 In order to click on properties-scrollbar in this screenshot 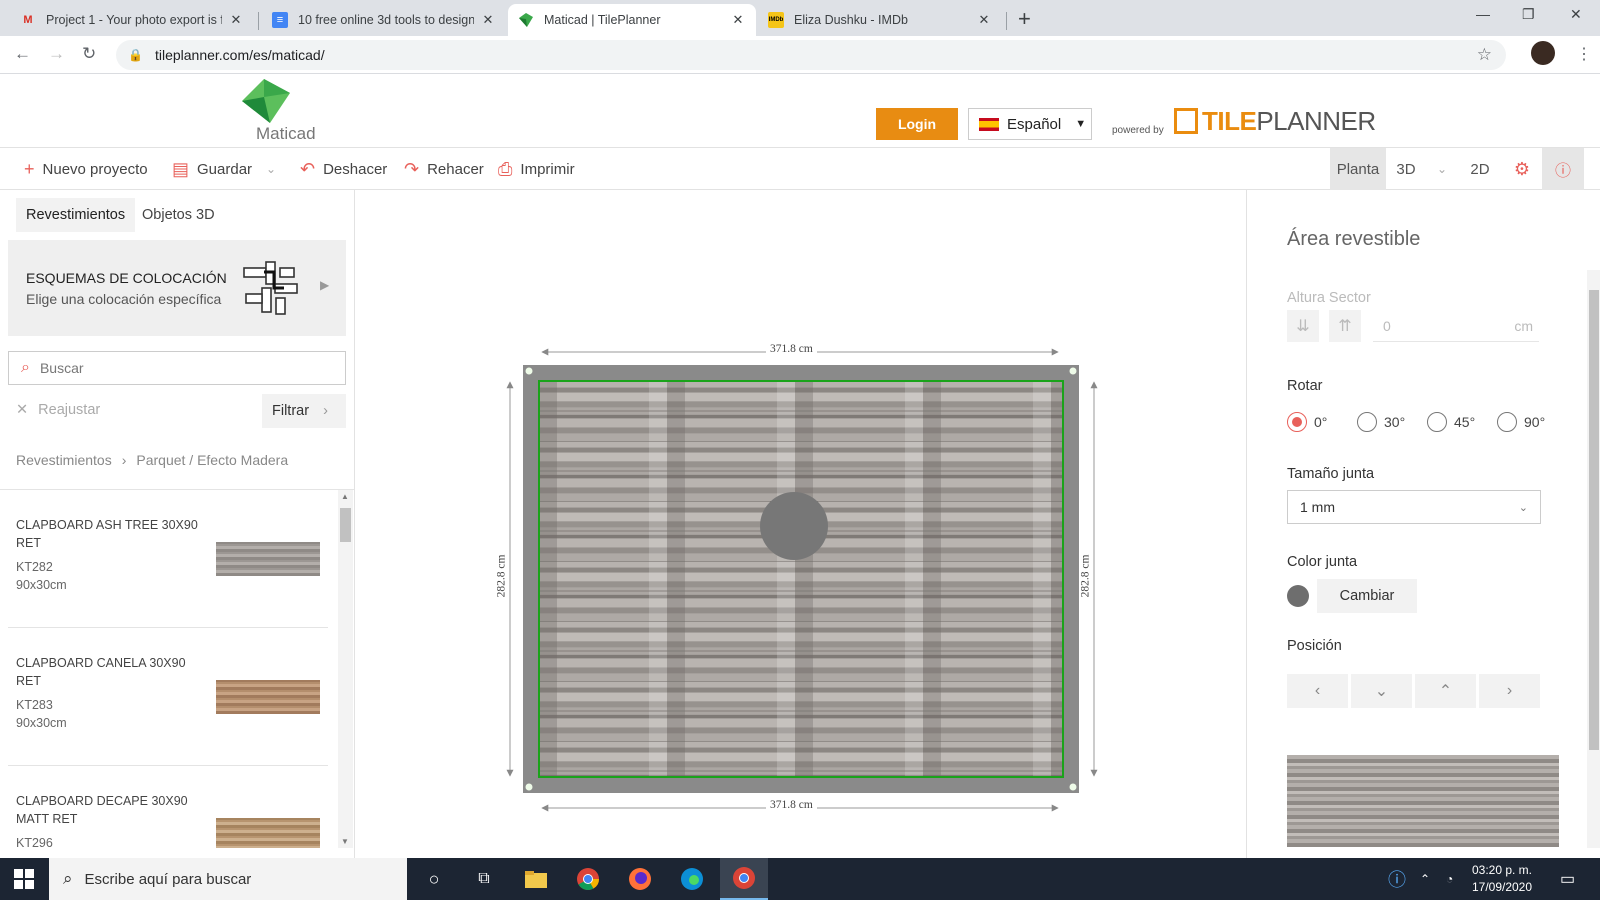, I will do `click(1593, 559)`.